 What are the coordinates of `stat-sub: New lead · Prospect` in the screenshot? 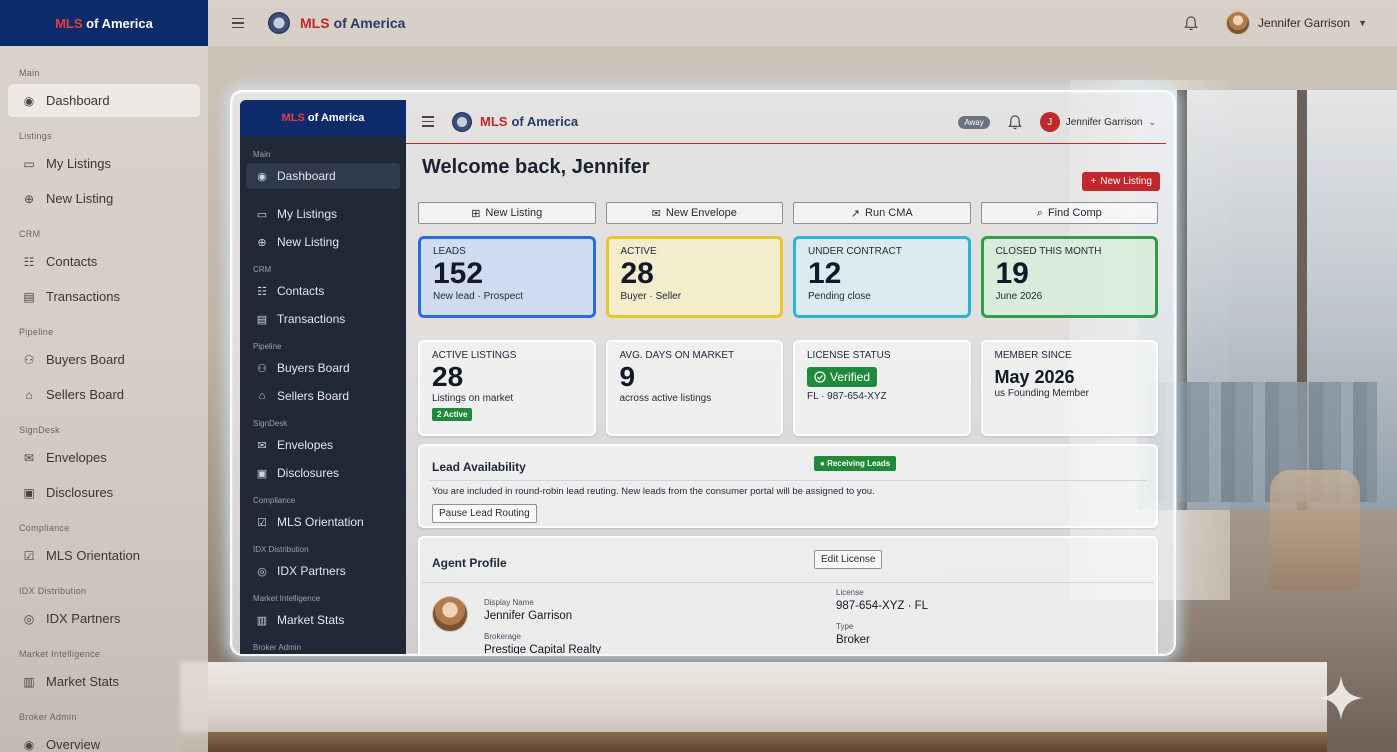 It's located at (478, 296).